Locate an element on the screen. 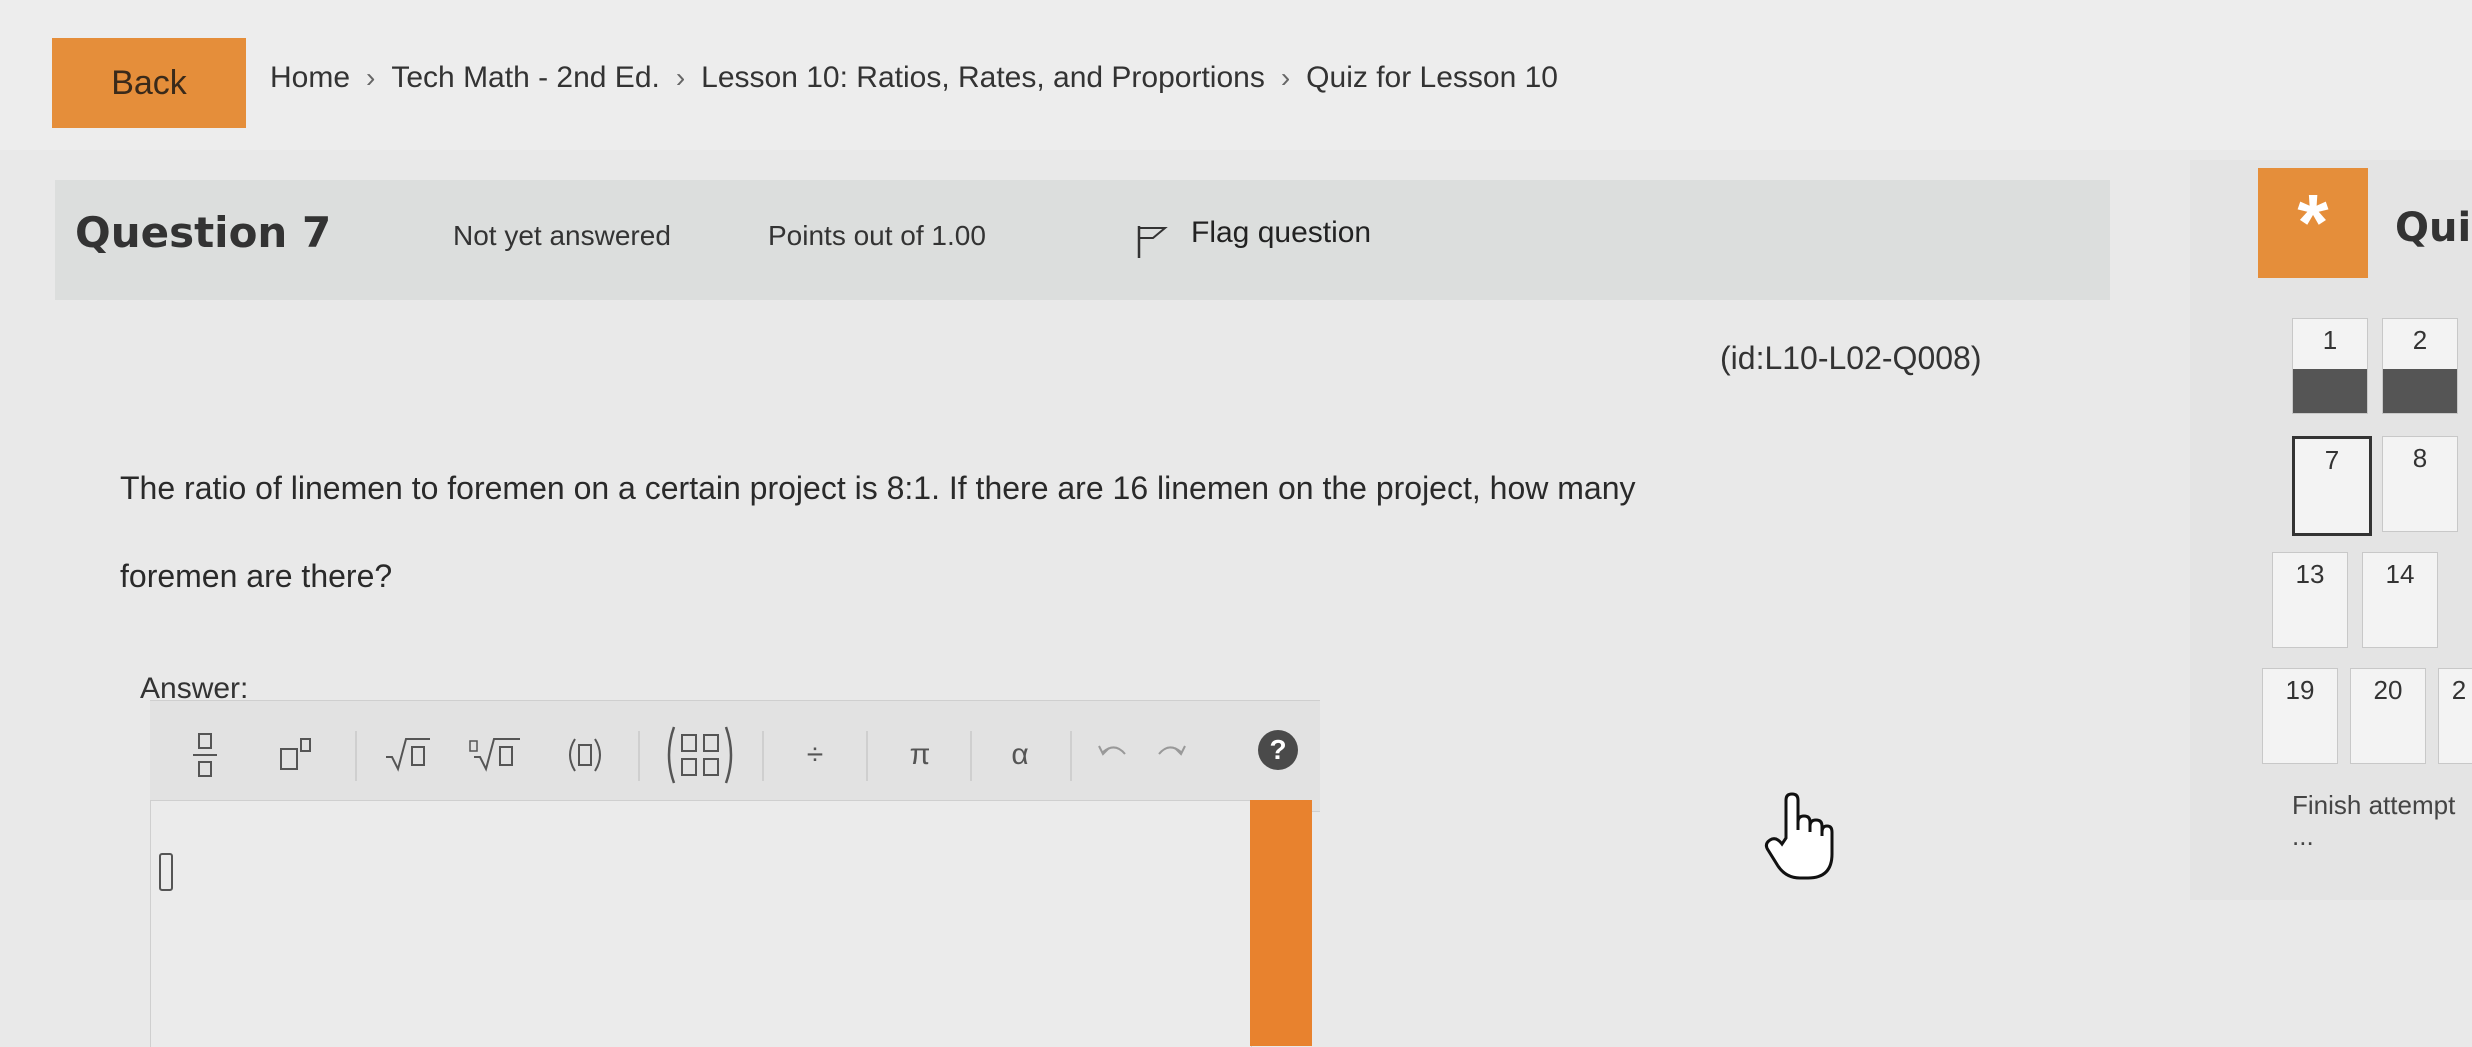 The image size is (2472, 1047). parentheses-icon is located at coordinates (585, 755).